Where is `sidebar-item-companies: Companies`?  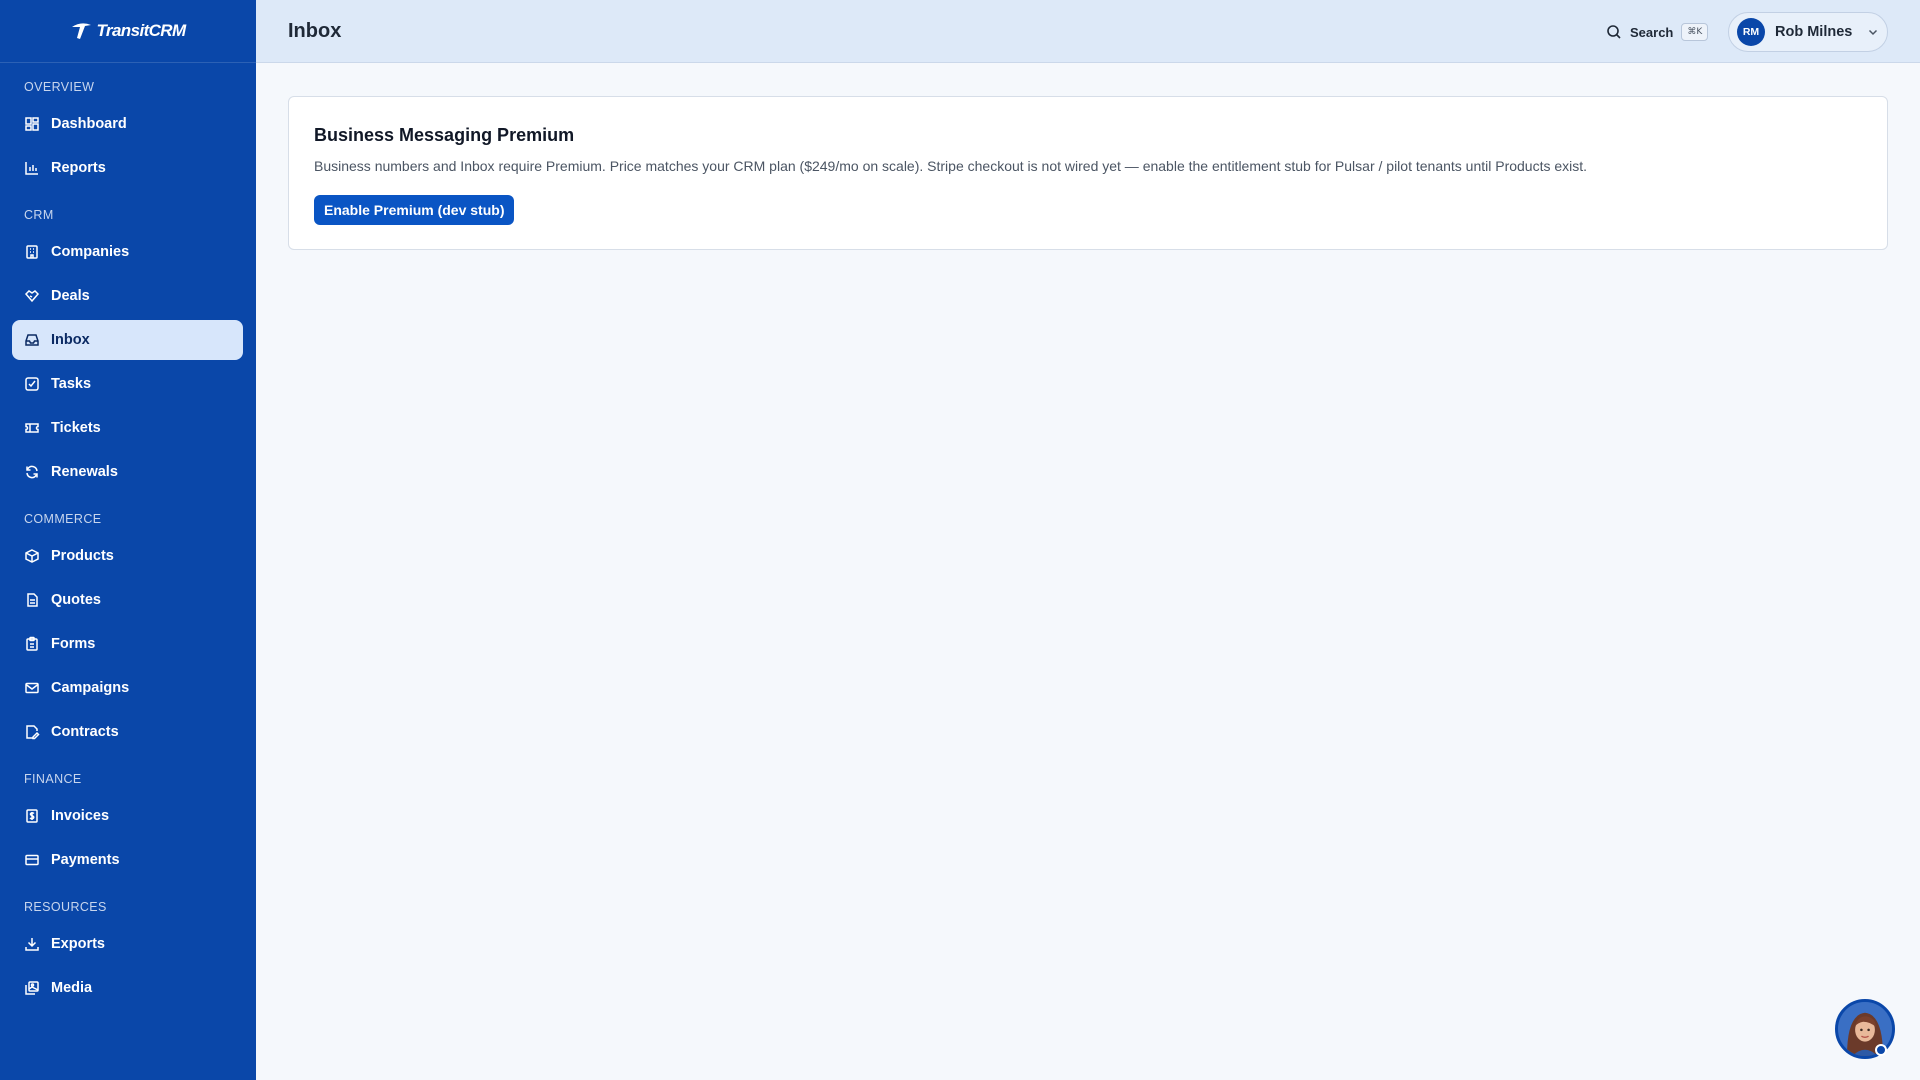
sidebar-item-companies: Companies is located at coordinates (127, 252).